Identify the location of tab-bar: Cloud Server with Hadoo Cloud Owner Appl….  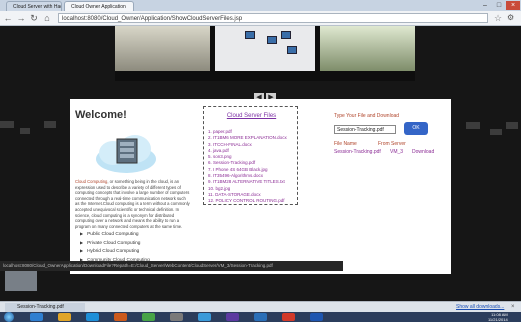
(260, 5).